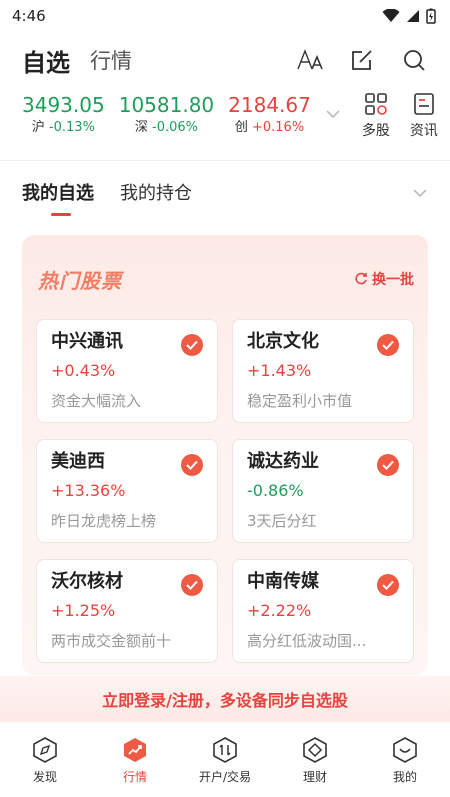  What do you see at coordinates (111, 60) in the screenshot?
I see `tab-market: 行情` at bounding box center [111, 60].